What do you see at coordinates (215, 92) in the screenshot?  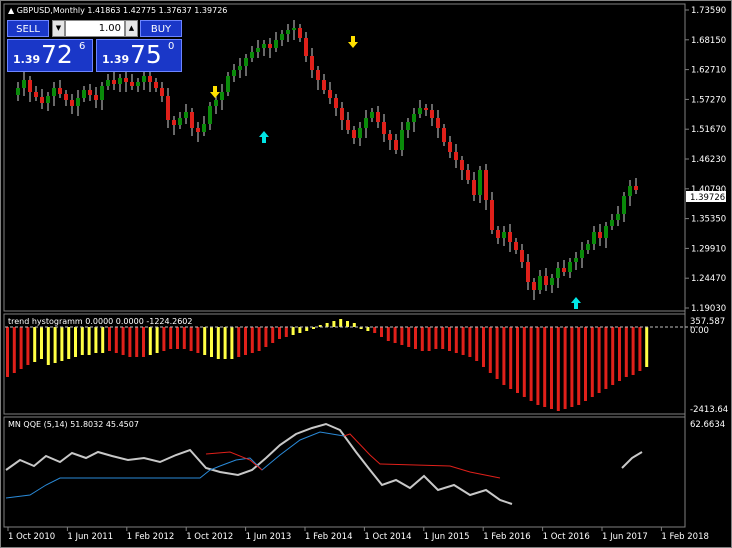 I see `sell-signal-arrow-icon` at bounding box center [215, 92].